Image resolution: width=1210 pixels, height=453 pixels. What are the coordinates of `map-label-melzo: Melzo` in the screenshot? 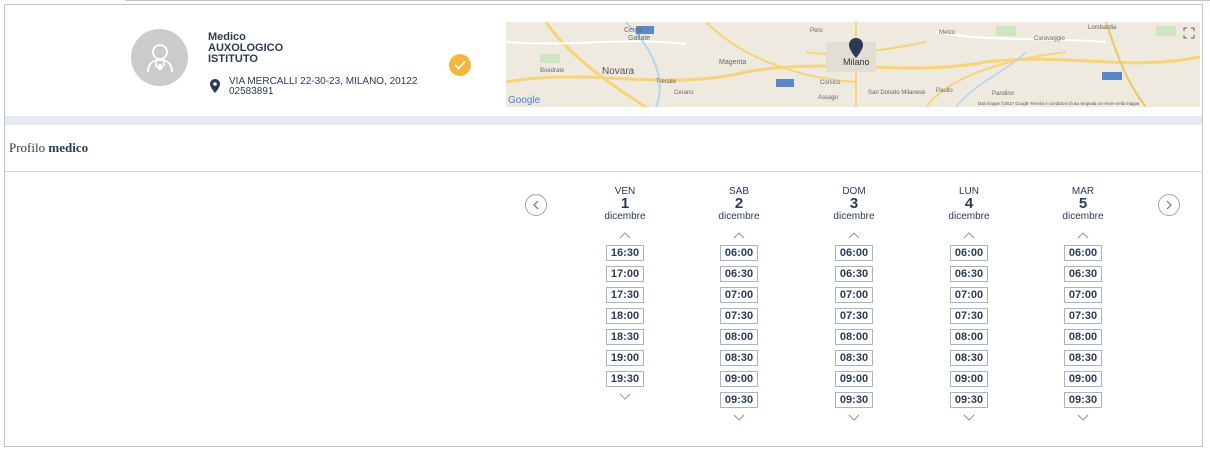 It's located at (947, 33).